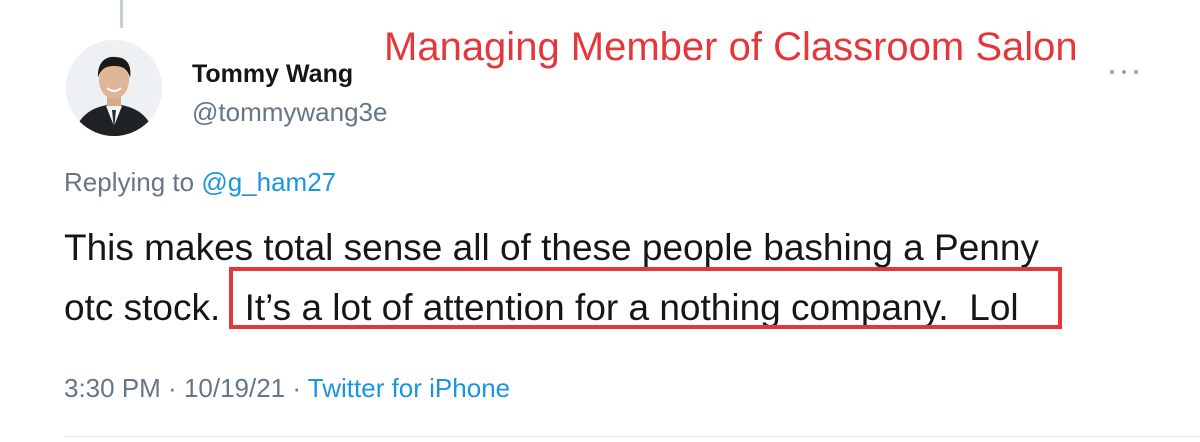  I want to click on tweet-date: 10/19/21, so click(234, 388).